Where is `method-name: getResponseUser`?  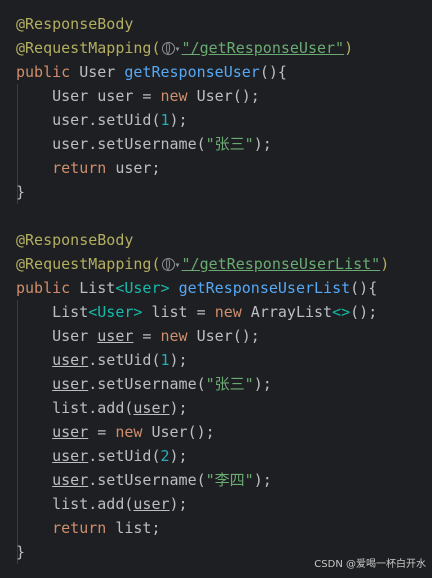
method-name: getResponseUser is located at coordinates (192, 72).